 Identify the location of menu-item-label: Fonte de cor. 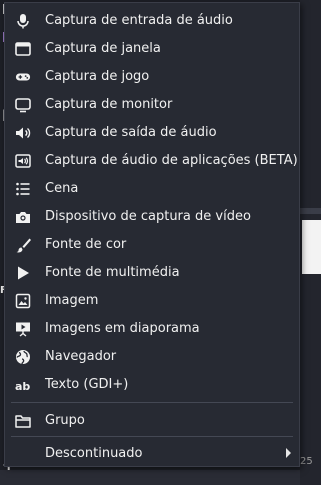
(86, 244).